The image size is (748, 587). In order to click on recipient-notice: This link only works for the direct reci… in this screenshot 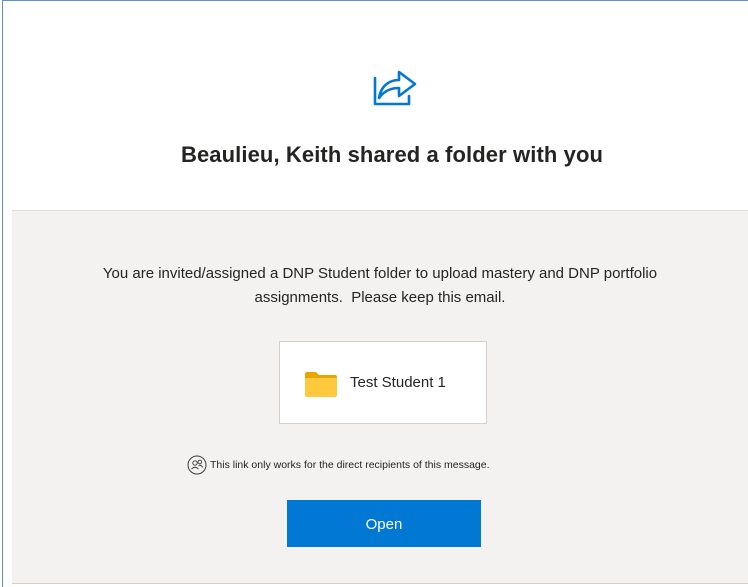, I will do `click(338, 465)`.